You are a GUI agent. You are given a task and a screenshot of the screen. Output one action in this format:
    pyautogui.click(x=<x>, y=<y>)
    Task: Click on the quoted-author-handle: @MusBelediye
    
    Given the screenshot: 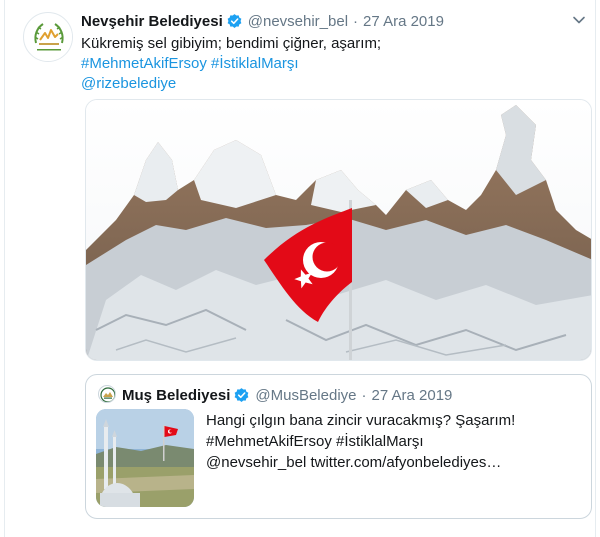 What is the action you would take?
    pyautogui.click(x=305, y=395)
    